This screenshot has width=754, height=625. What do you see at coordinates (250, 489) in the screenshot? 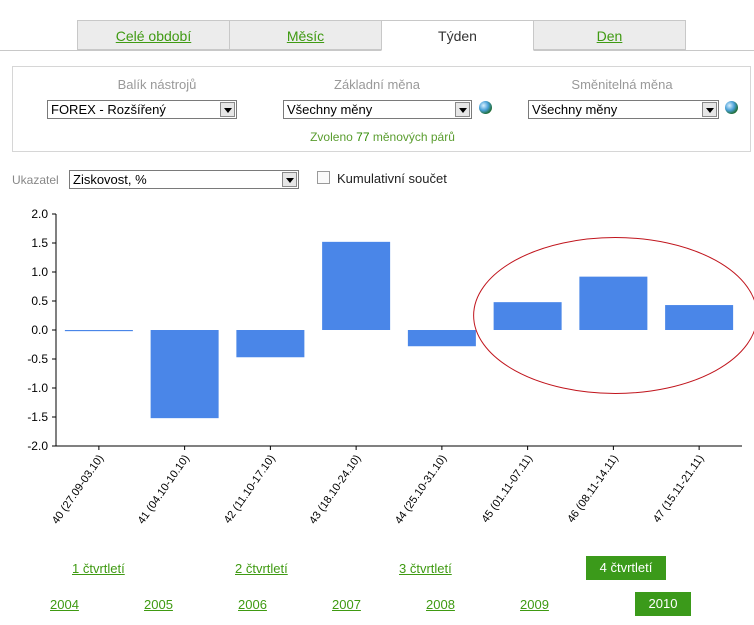
I see `x-tick-label: 42 (11.10-17.10)` at bounding box center [250, 489].